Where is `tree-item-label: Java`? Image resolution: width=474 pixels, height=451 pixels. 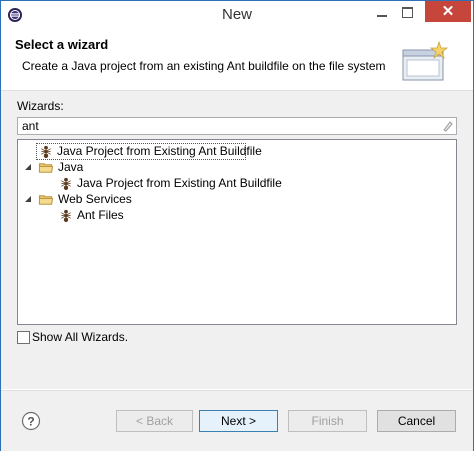
tree-item-label: Java is located at coordinates (71, 167).